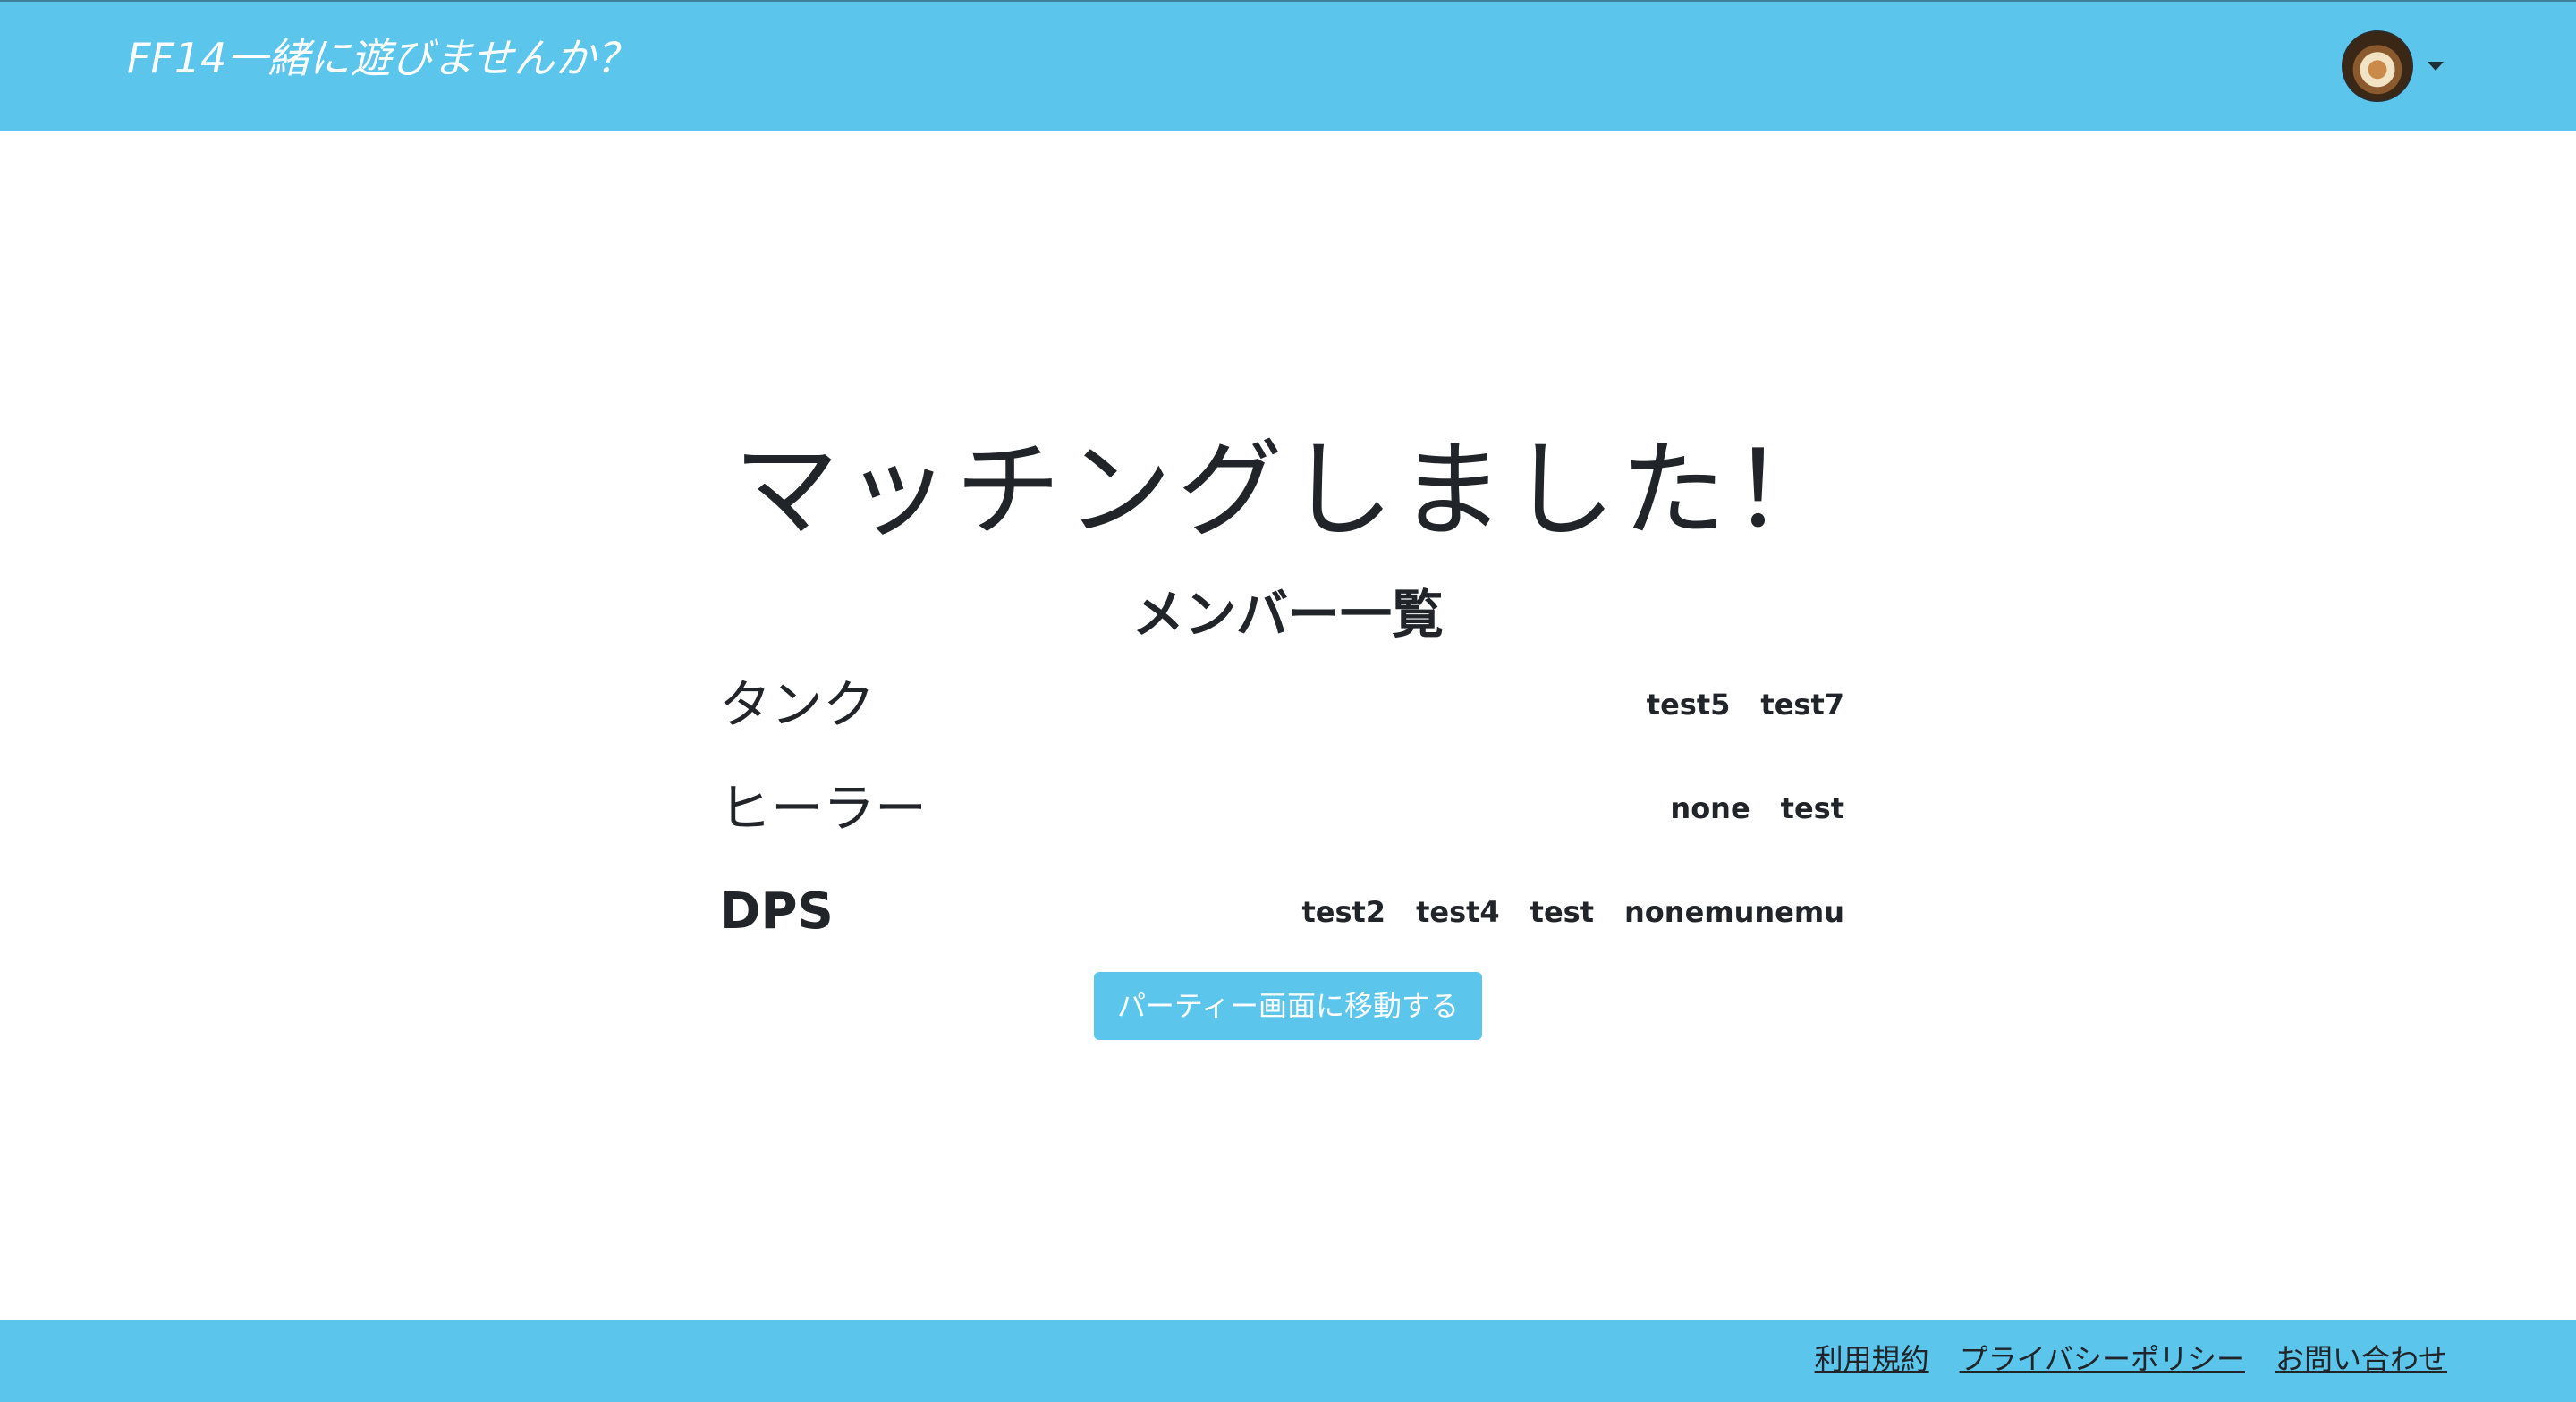  I want to click on tank-members: test5 test7, so click(1745, 704).